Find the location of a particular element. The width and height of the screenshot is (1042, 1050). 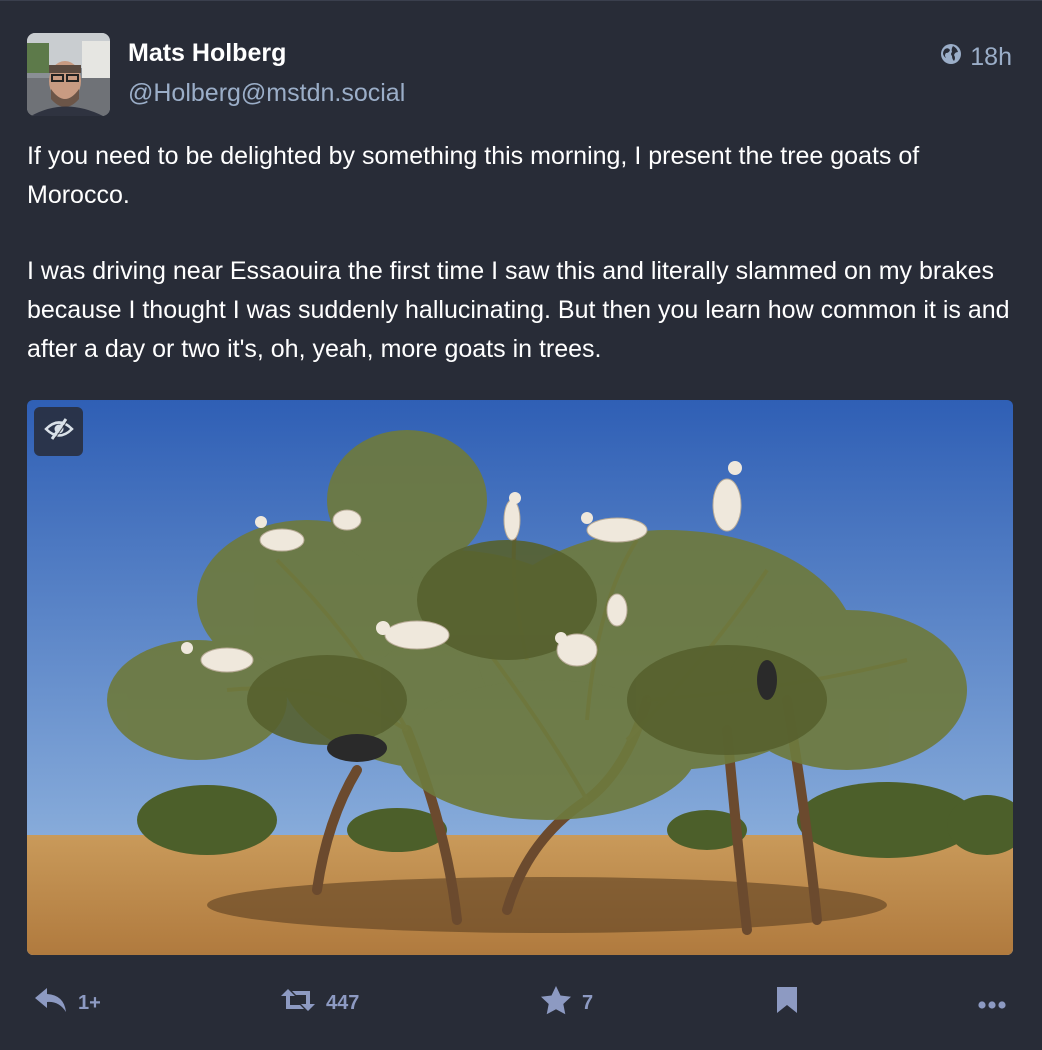

boost-icon is located at coordinates (298, 1003).